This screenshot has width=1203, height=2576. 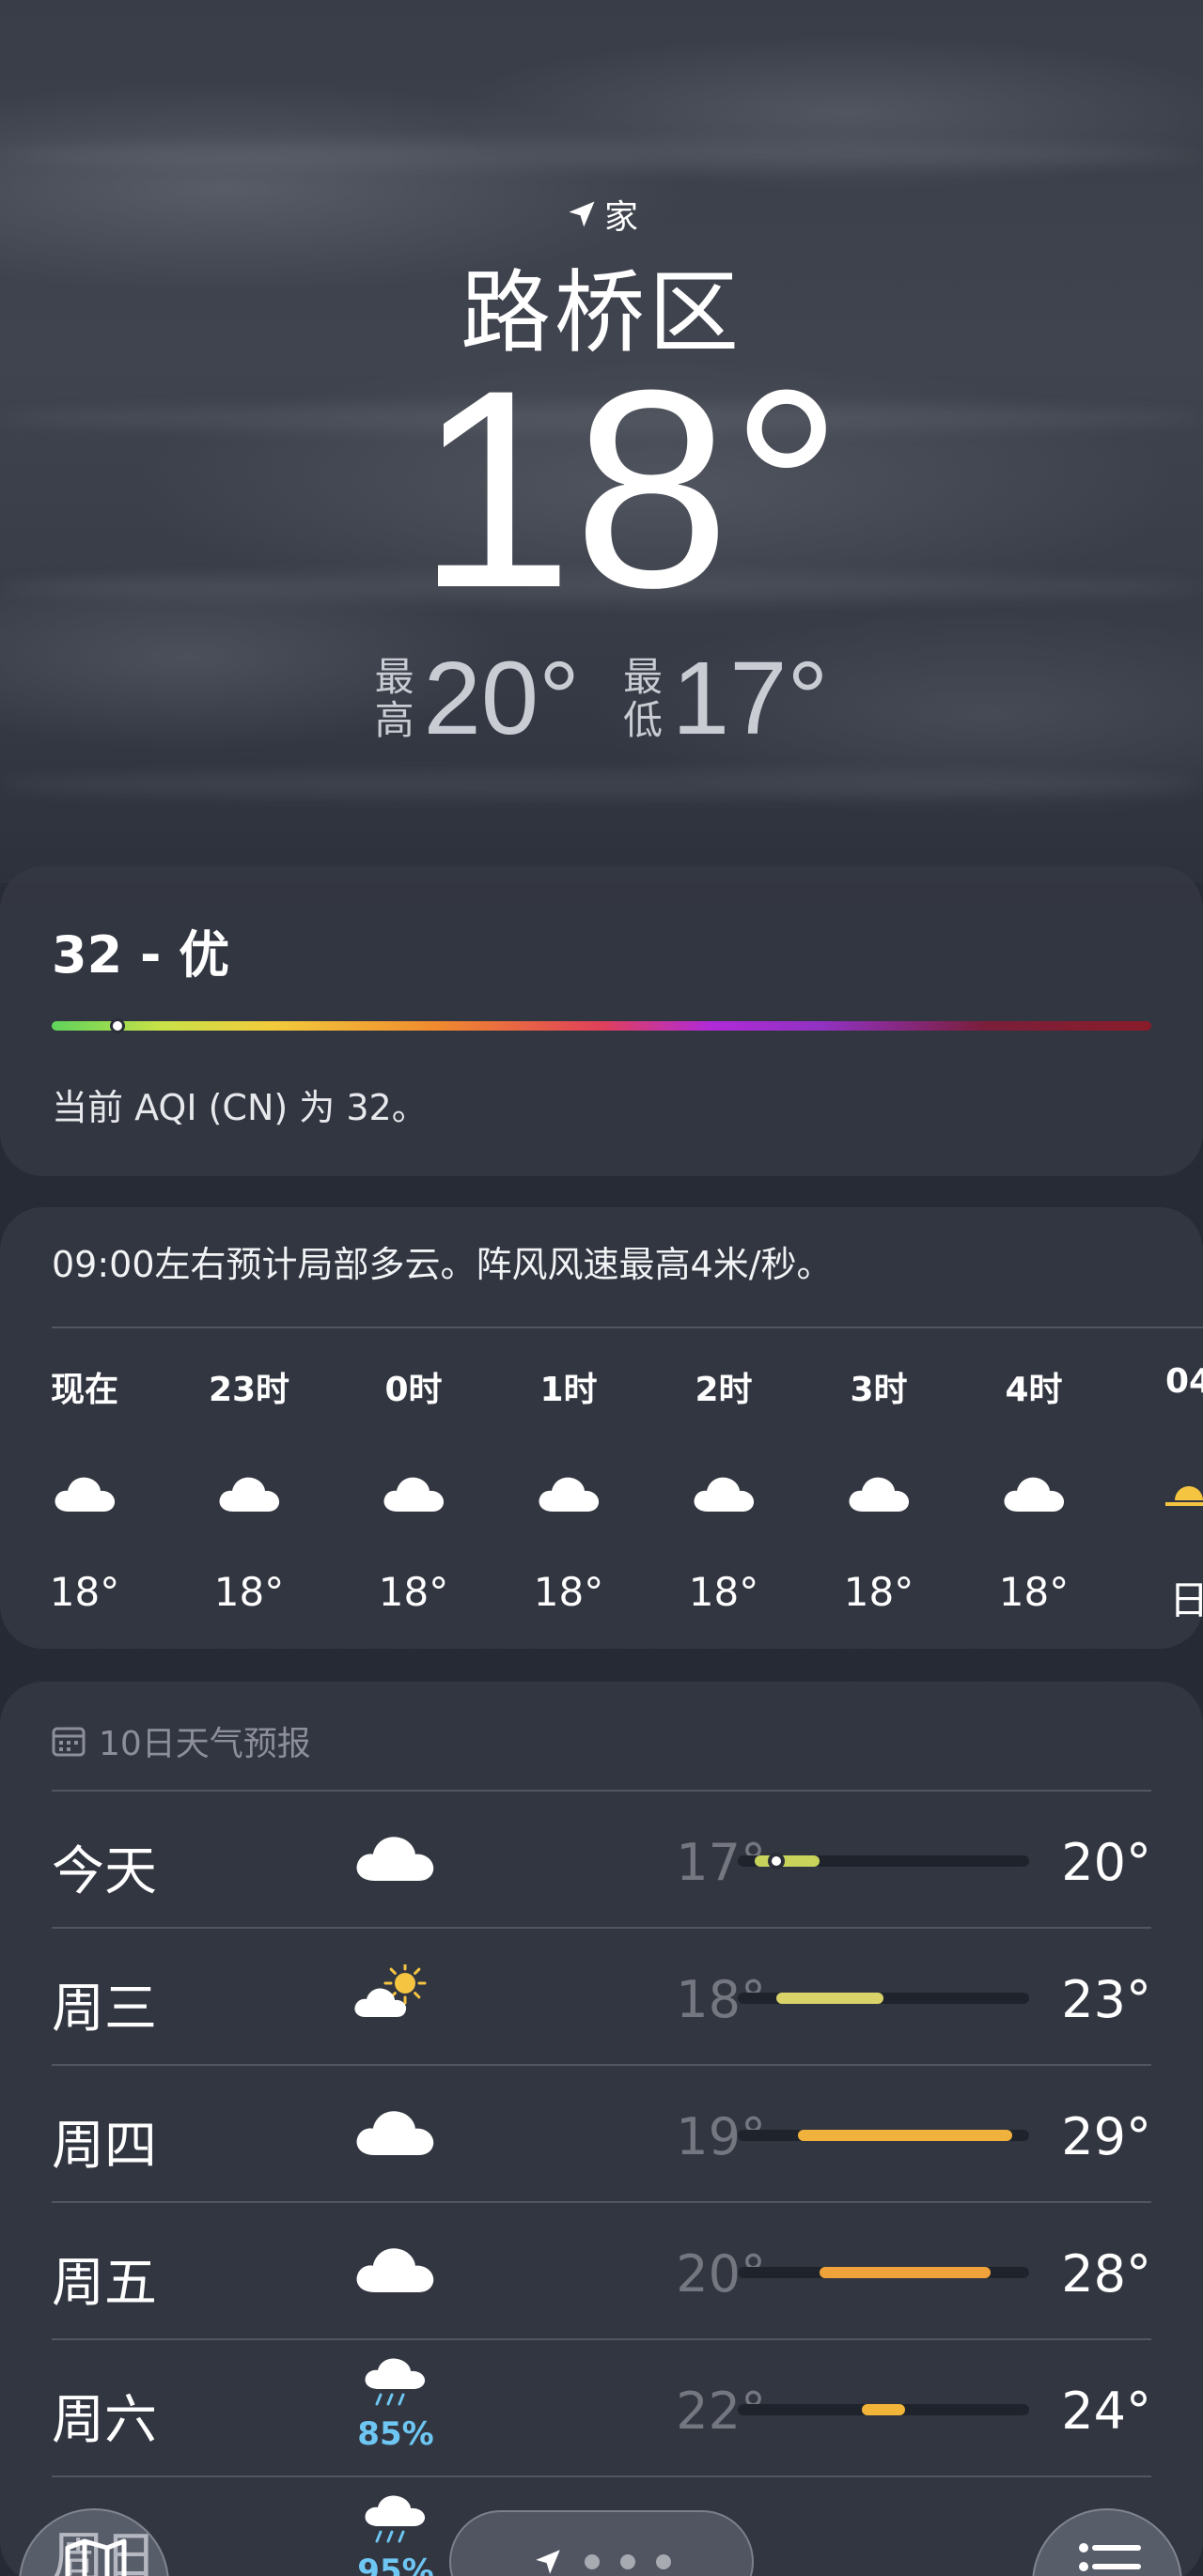 What do you see at coordinates (601, 2543) in the screenshot?
I see `page-indicator` at bounding box center [601, 2543].